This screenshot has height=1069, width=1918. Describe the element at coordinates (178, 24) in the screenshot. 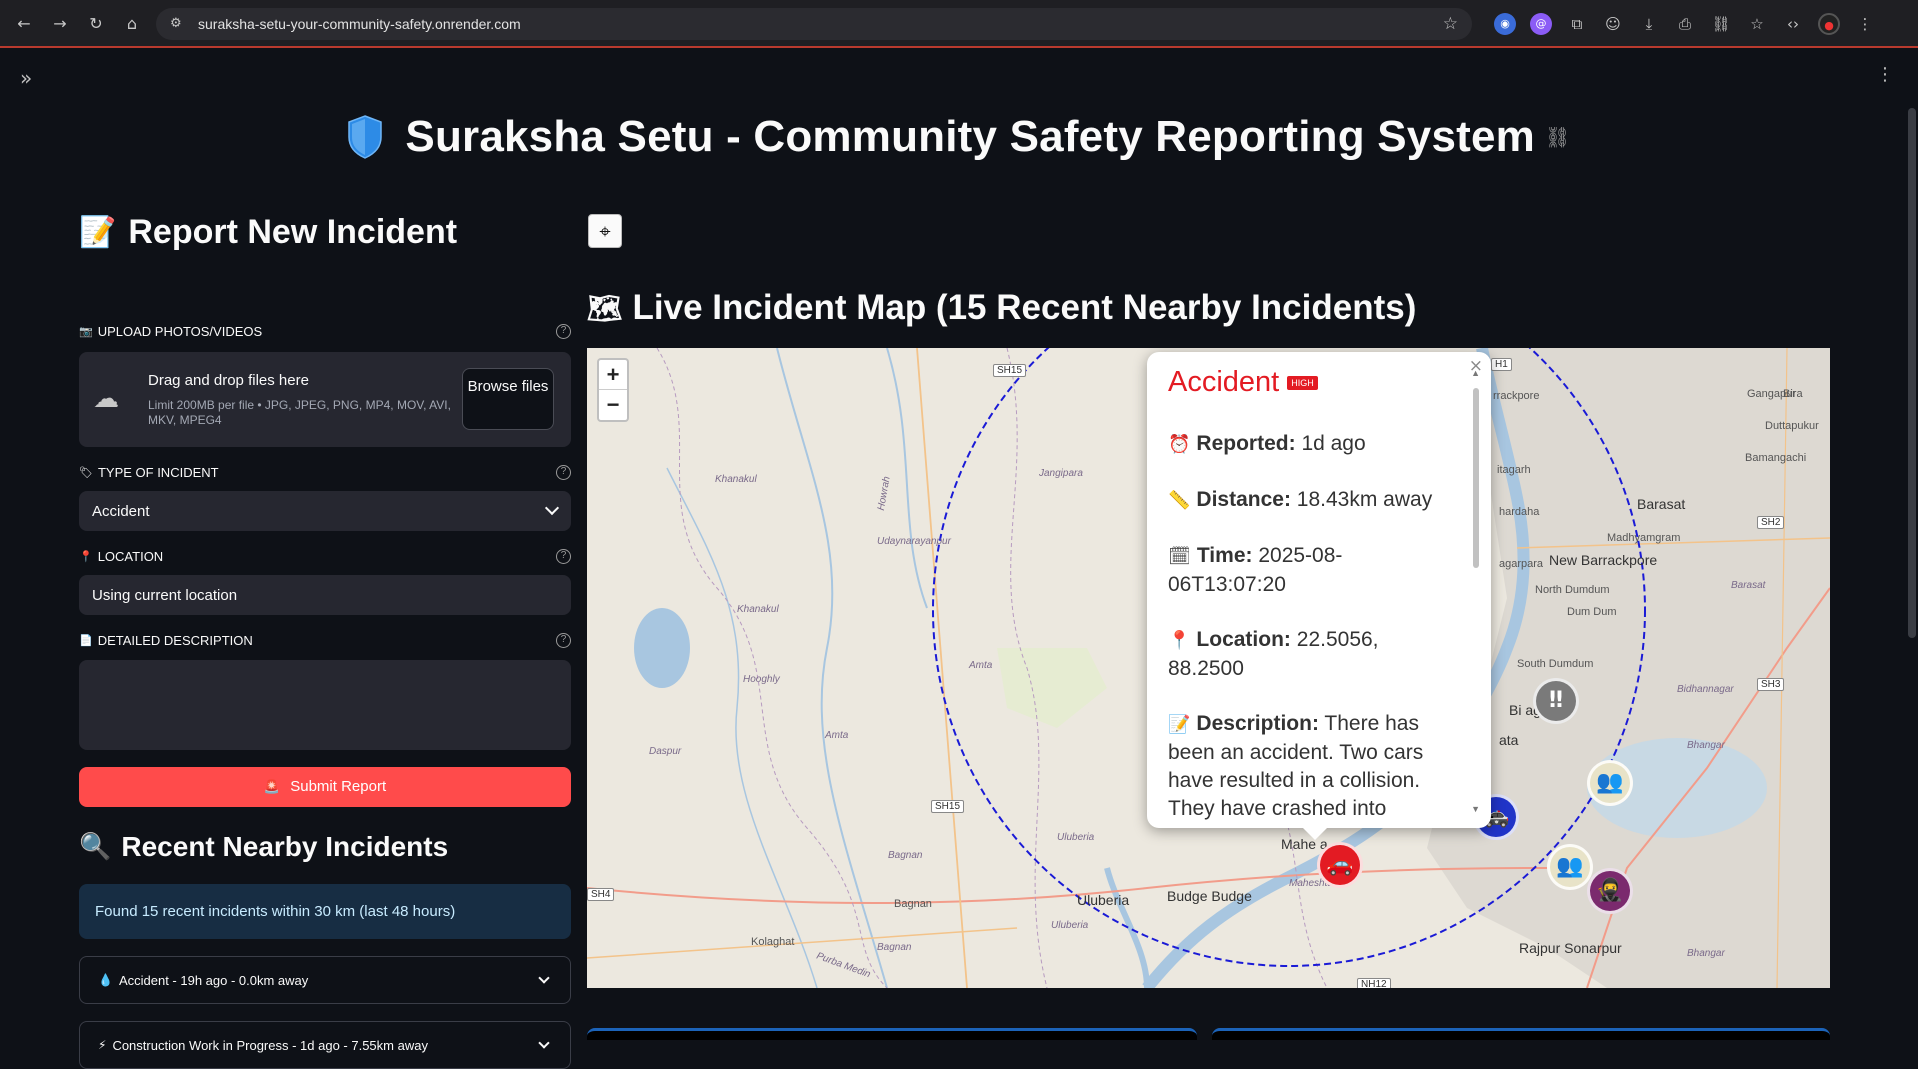

I see `site-settings-icon: ⚙` at that location.